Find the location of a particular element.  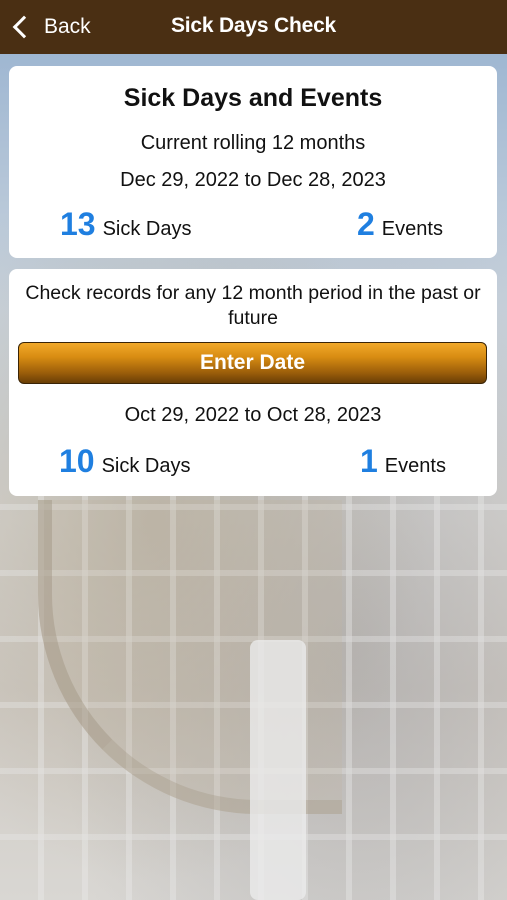

check-events-count: 1 is located at coordinates (369, 461).